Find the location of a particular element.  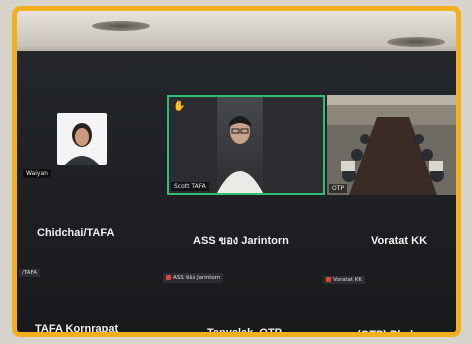

active-speaker-tile: ✋ Scott TAFA is located at coordinates (246, 145).